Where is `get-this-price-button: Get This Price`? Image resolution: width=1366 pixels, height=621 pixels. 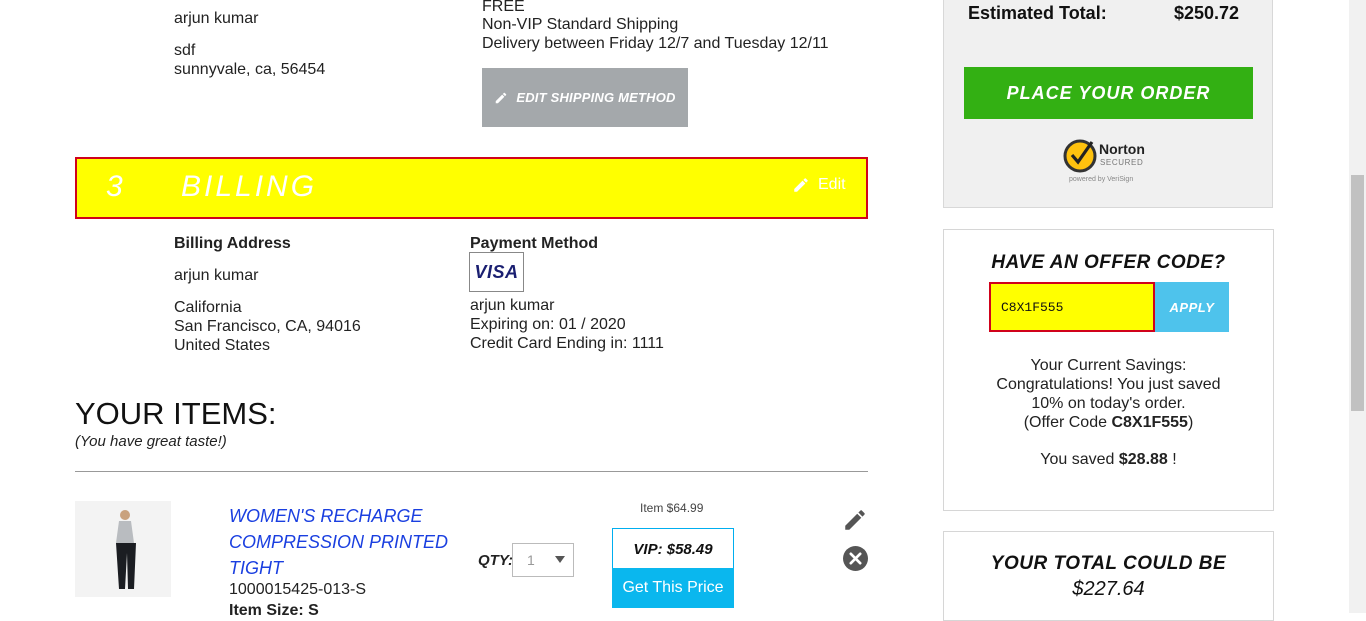 get-this-price-button: Get This Price is located at coordinates (673, 588).